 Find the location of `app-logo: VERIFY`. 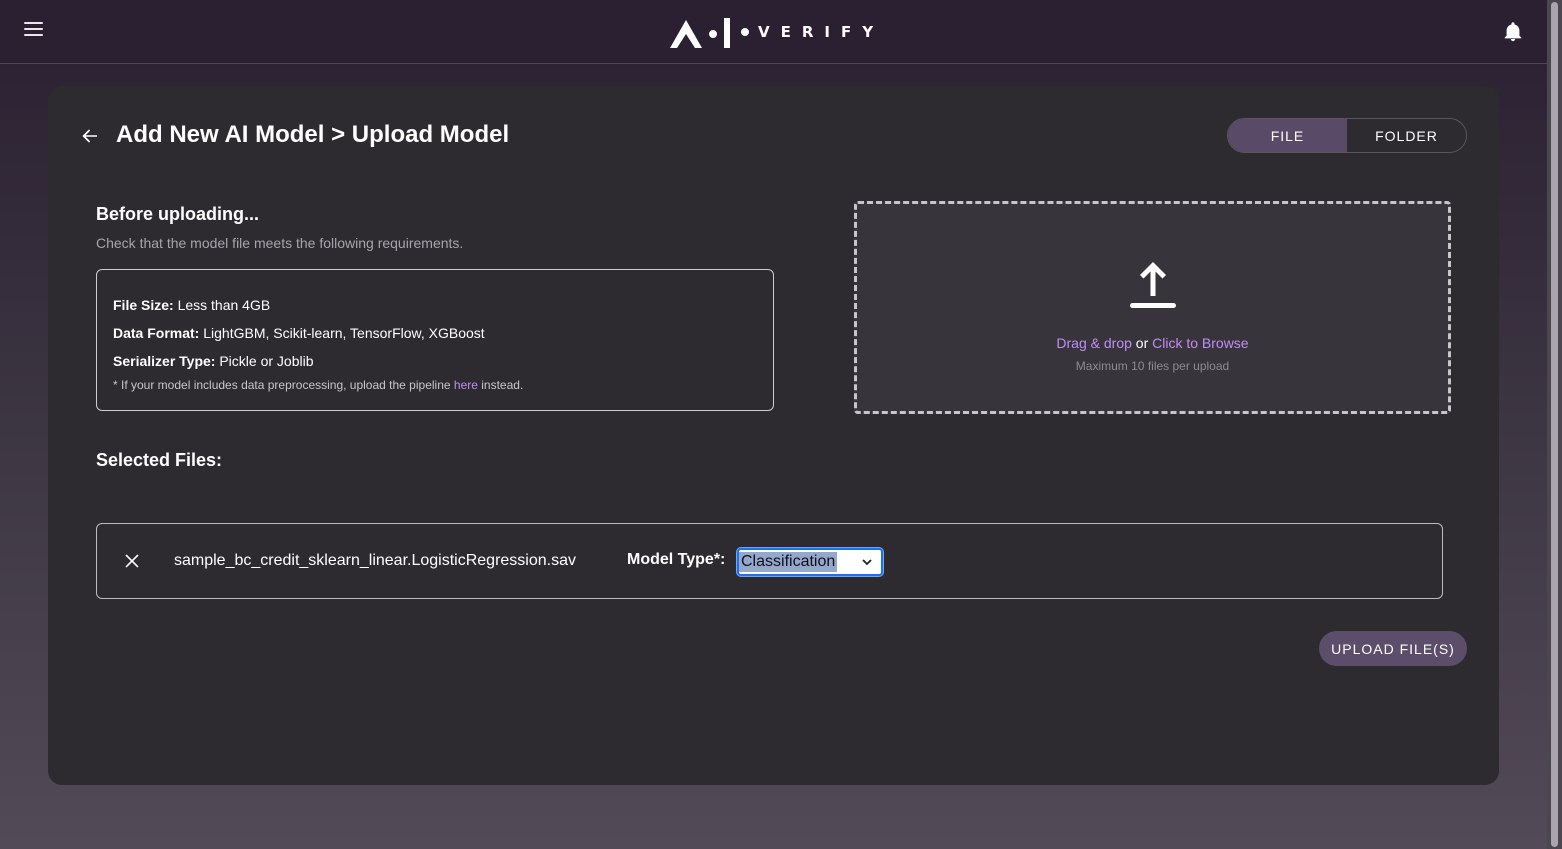

app-logo: VERIFY is located at coordinates (776, 32).